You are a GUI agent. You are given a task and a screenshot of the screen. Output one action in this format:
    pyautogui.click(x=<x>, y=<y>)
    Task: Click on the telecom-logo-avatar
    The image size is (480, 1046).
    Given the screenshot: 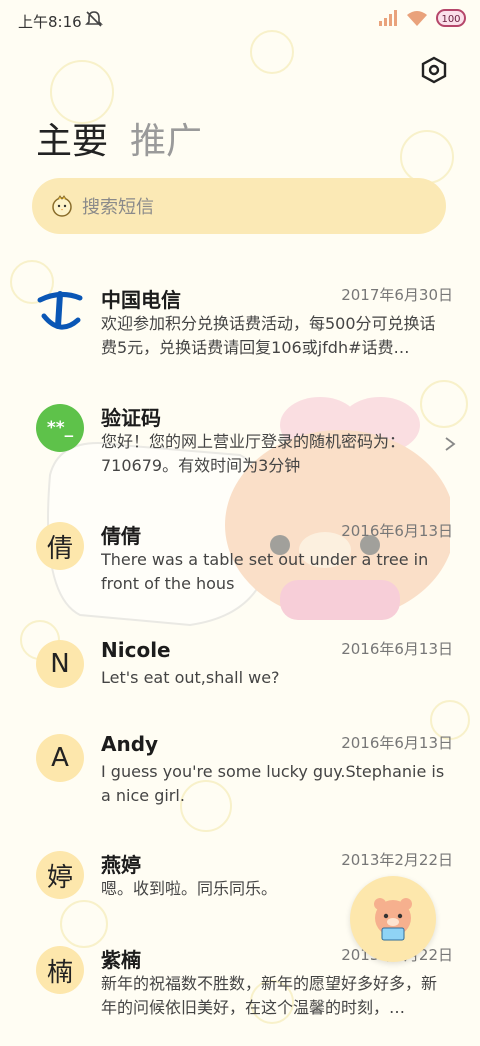 What is the action you would take?
    pyautogui.click(x=60, y=310)
    